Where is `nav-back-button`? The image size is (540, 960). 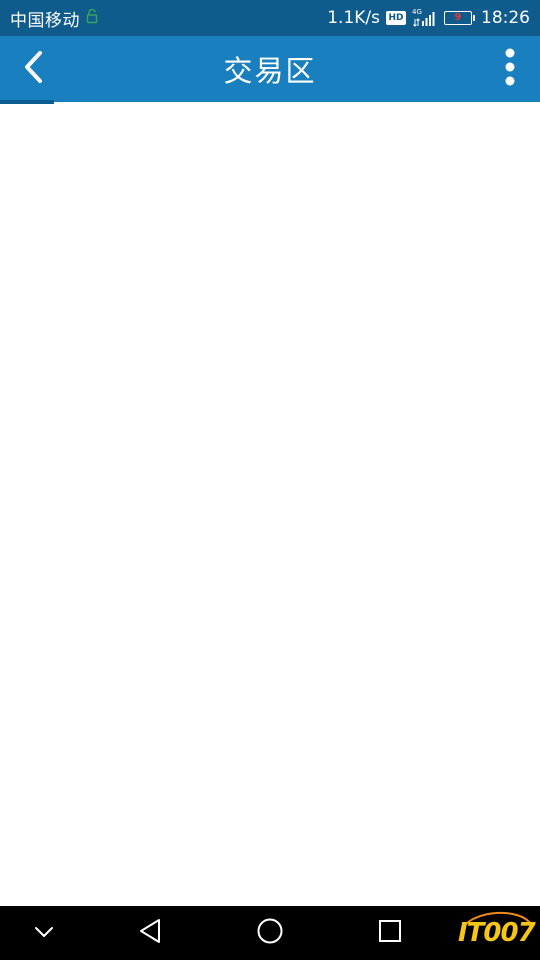 nav-back-button is located at coordinates (150, 933).